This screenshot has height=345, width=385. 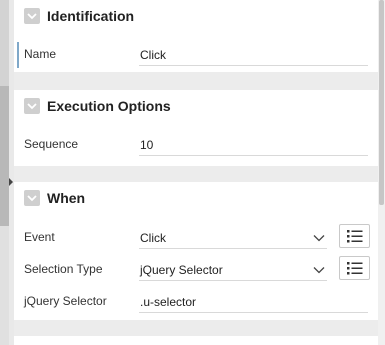 I want to click on next-section, so click(x=196, y=340).